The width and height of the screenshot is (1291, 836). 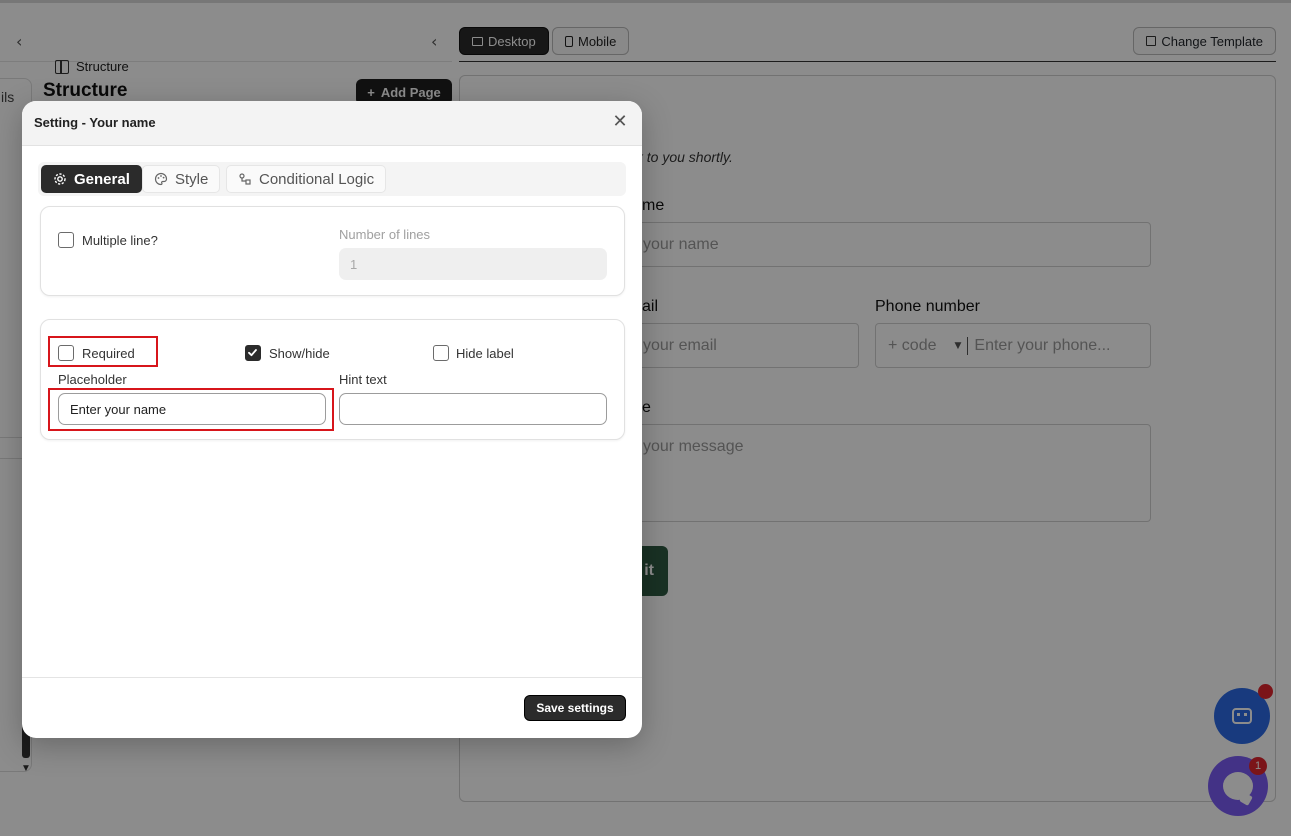 I want to click on tab-conditional-logic: Conditional Logic, so click(x=306, y=179).